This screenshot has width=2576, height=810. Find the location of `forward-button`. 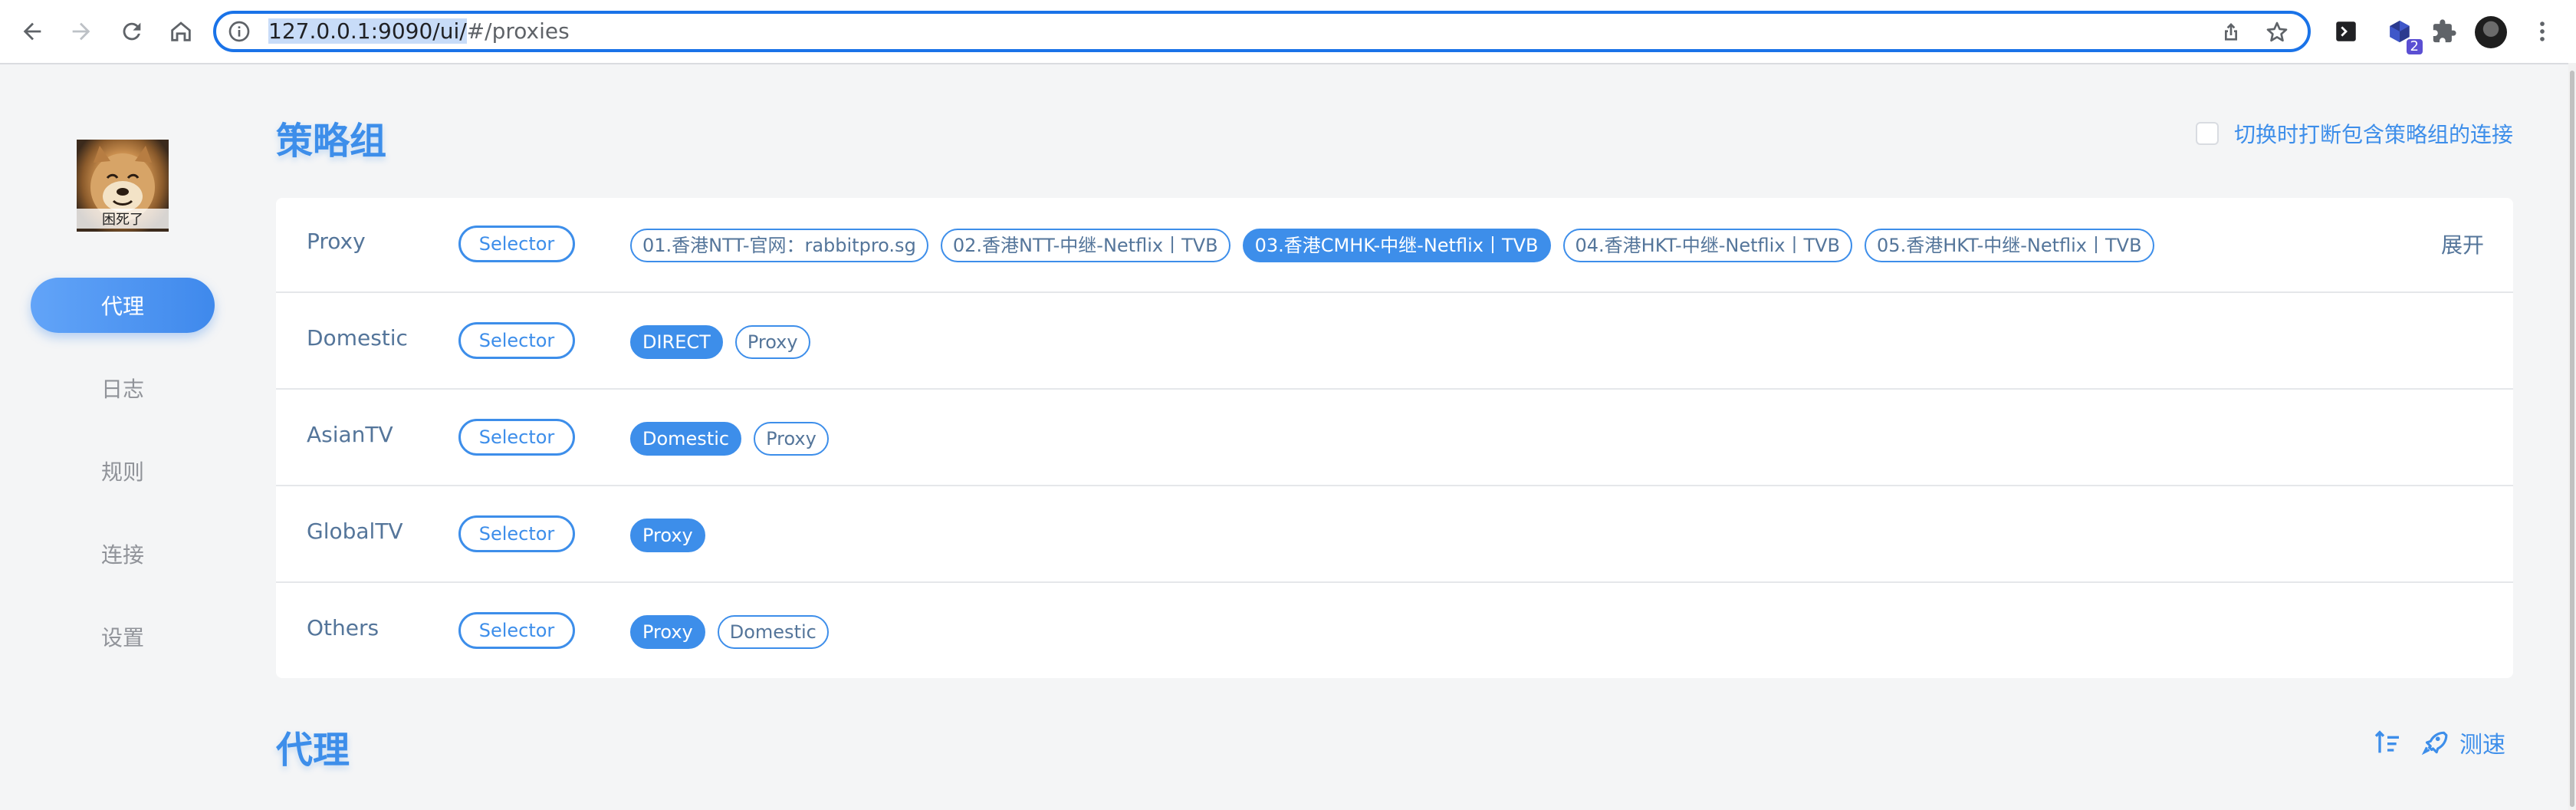

forward-button is located at coordinates (81, 32).